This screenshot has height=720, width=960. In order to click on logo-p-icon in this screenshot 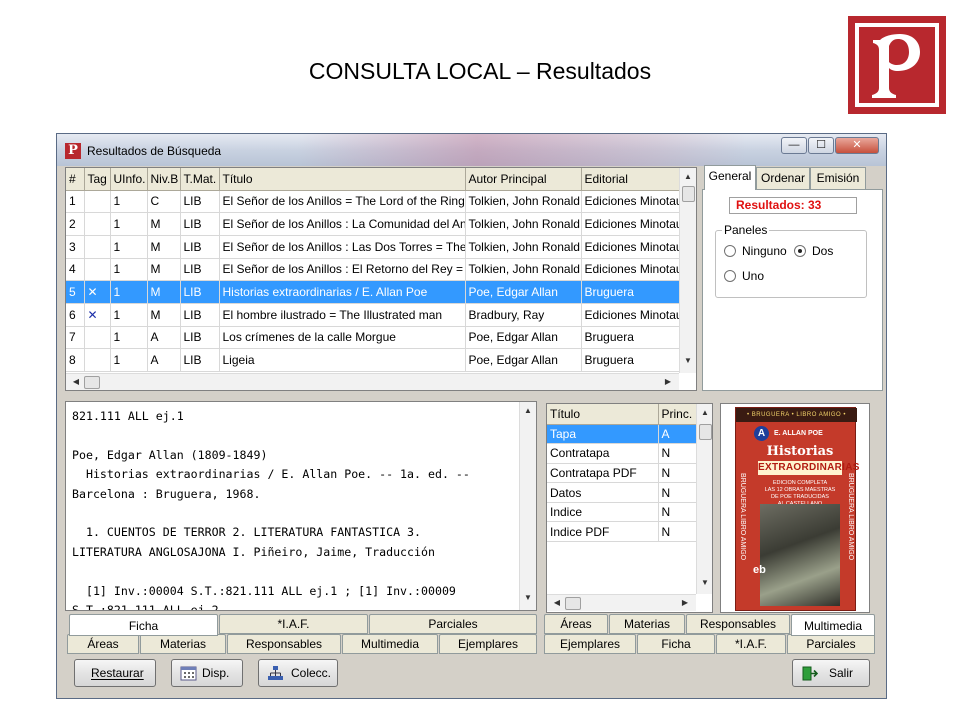, I will do `click(896, 66)`.